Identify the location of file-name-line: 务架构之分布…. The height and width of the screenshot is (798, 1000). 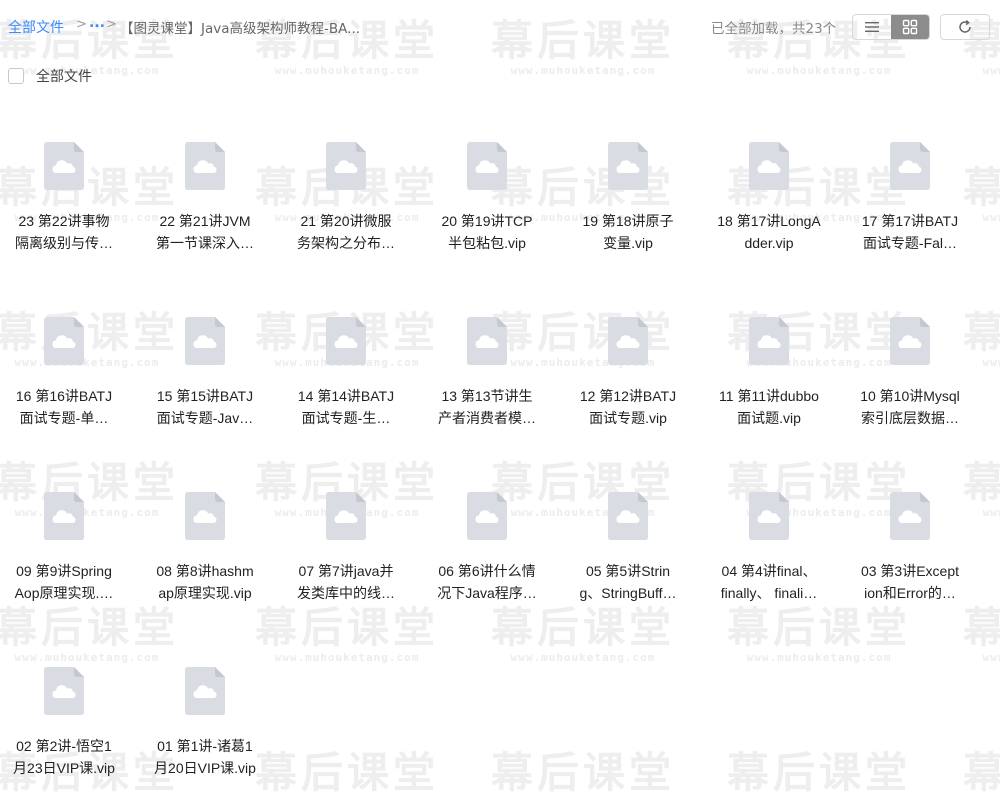
(346, 243).